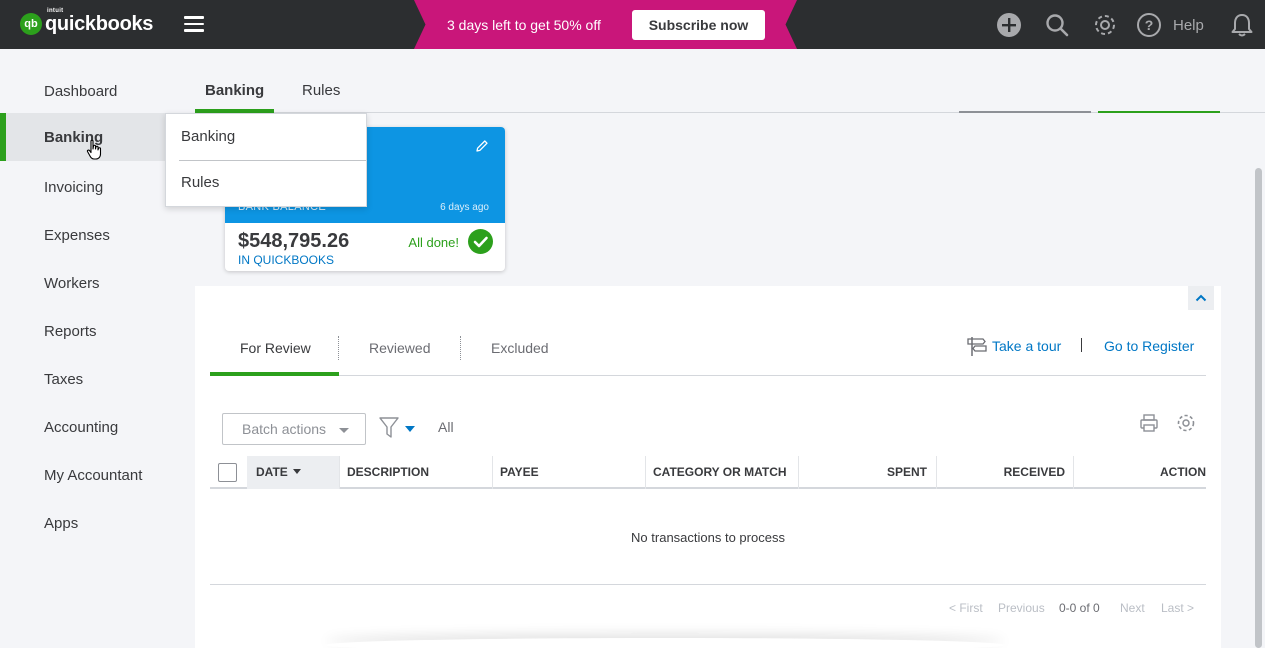 This screenshot has width=1265, height=648. Describe the element at coordinates (520, 348) in the screenshot. I see `tab-excluded: Excluded` at that location.